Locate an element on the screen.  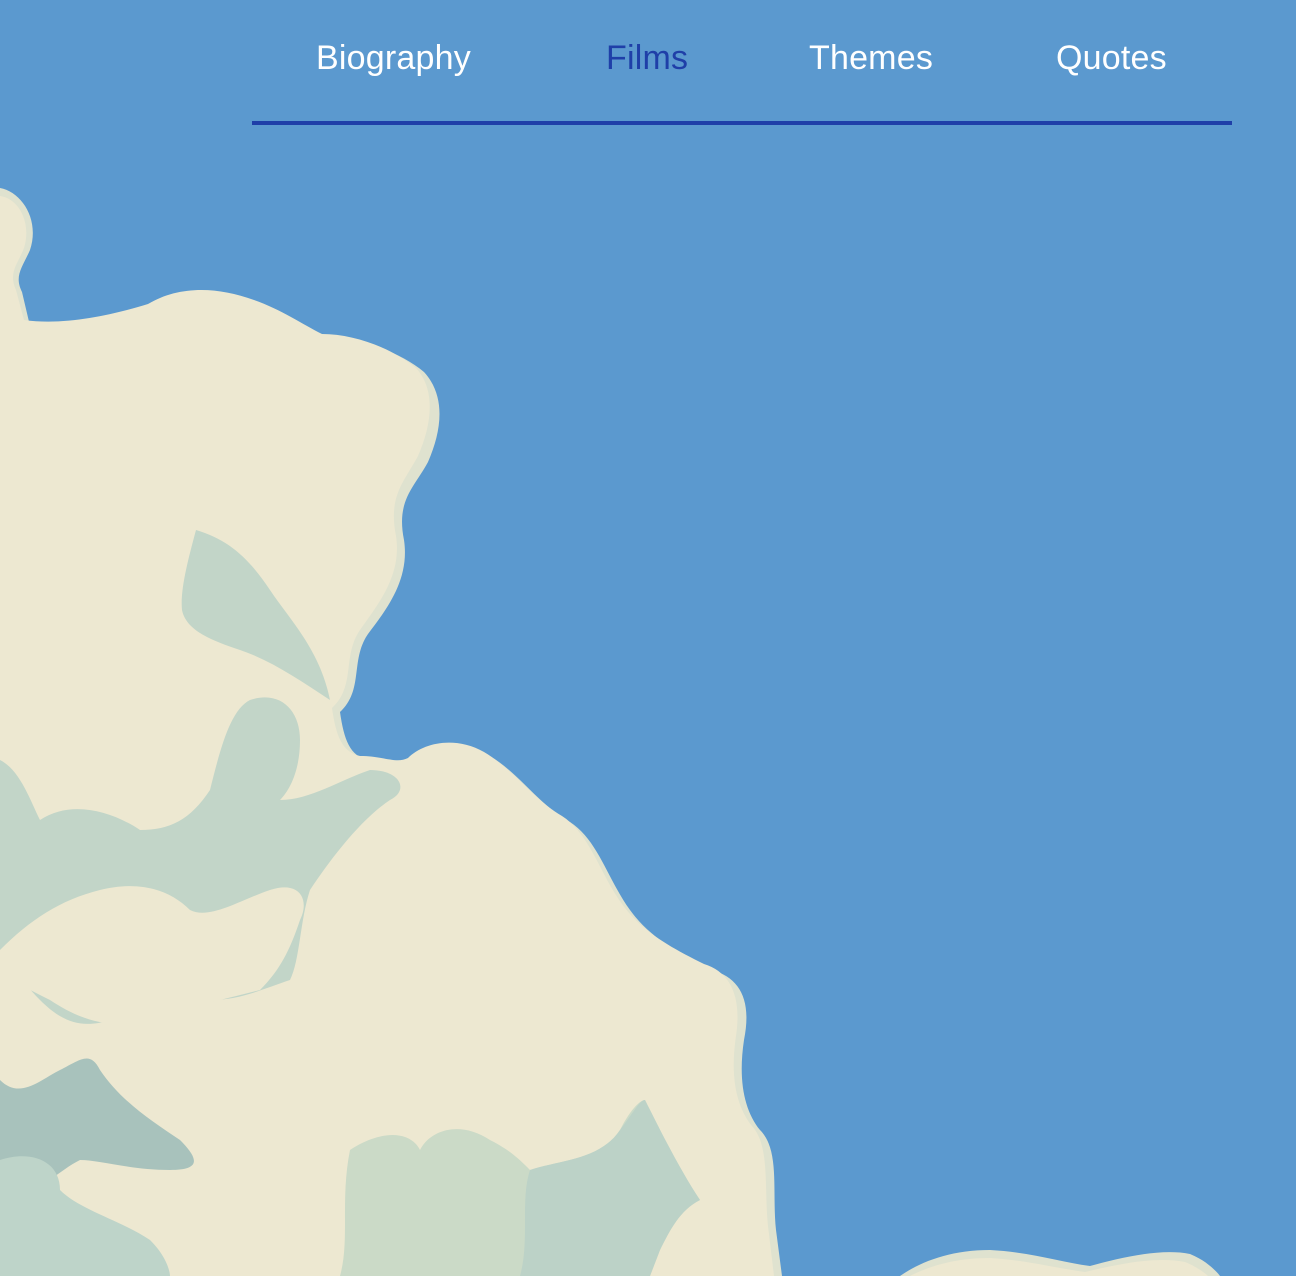
nav-films-link: Films is located at coordinates (647, 58).